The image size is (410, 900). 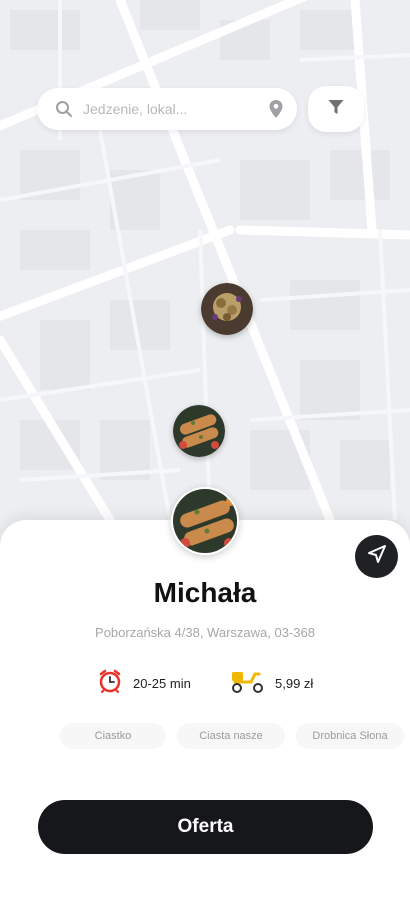 I want to click on navigate-button, so click(x=376, y=556).